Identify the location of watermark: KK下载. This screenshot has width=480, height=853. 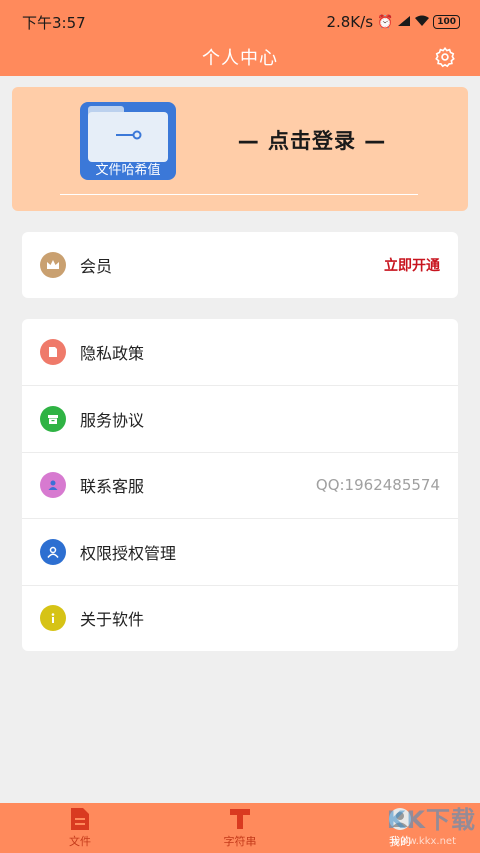
(431, 820).